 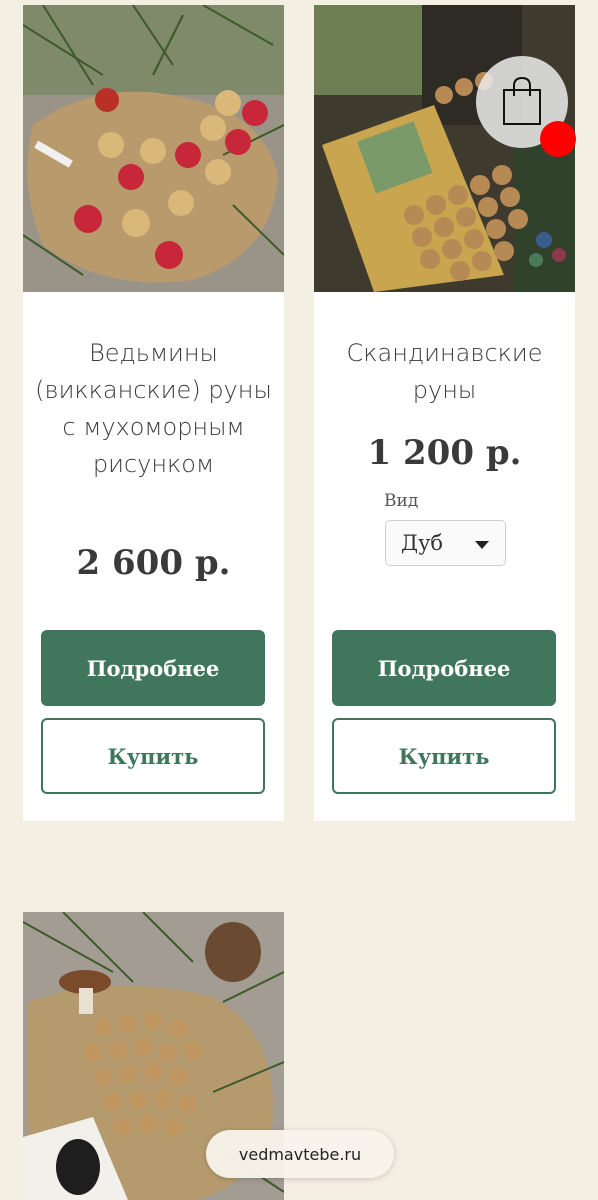 What do you see at coordinates (445, 543) in the screenshot?
I see `variant-select: Дуб` at bounding box center [445, 543].